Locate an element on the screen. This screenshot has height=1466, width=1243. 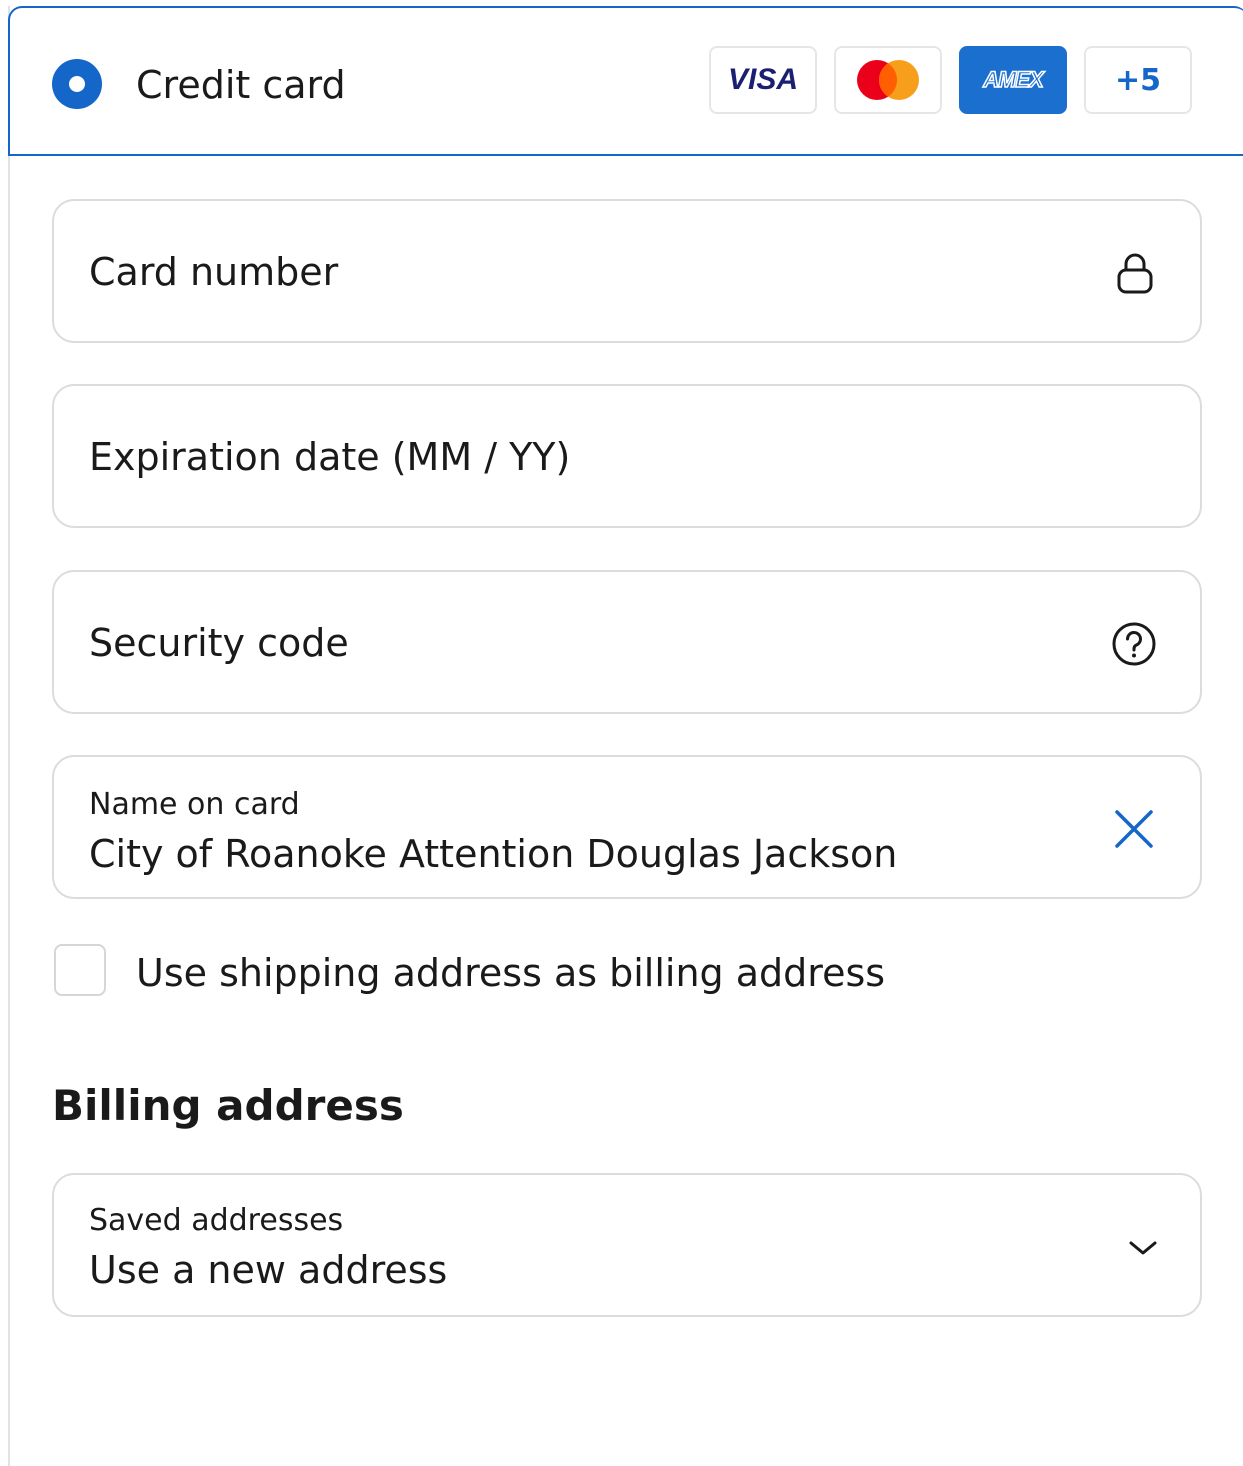
amex-logo-icon: AMEX is located at coordinates (1013, 80).